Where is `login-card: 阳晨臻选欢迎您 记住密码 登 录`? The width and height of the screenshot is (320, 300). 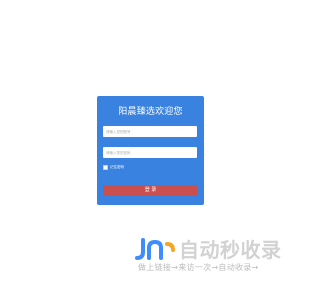
login-card: 阳晨臻选欢迎您 记住密码 登 录 is located at coordinates (150, 150).